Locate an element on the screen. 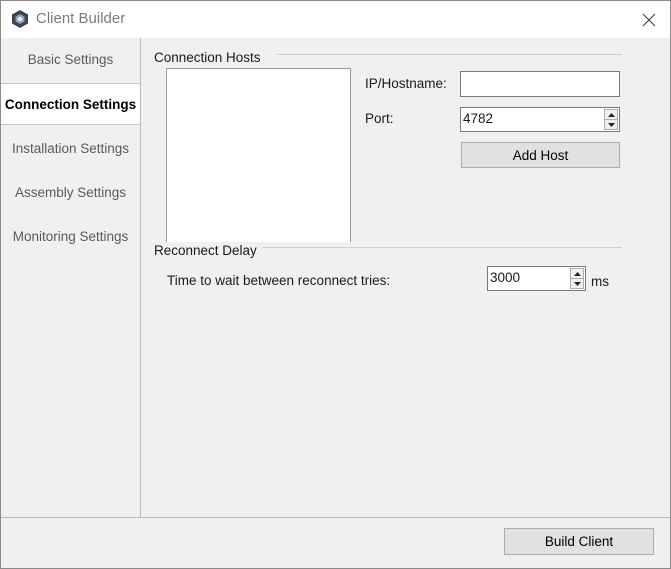 This screenshot has height=569, width=671. sidebar-item-label: Monitoring Settings is located at coordinates (70, 236).